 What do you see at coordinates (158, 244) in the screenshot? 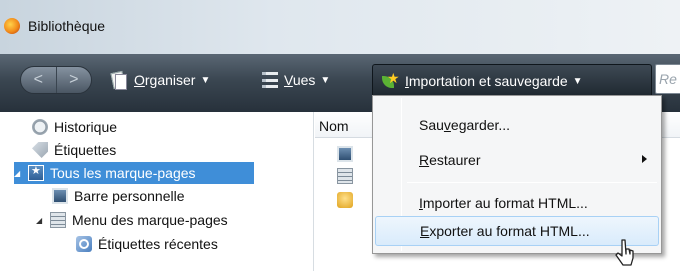
I see `sidebar-item-label: Étiquettes récentes` at bounding box center [158, 244].